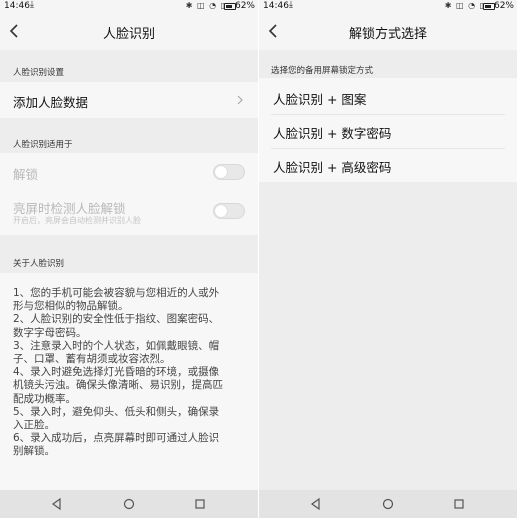  What do you see at coordinates (118, 385) in the screenshot?
I see `about-line: 机镜头污浊。确保头像清晰、易识别，提高匹` at bounding box center [118, 385].